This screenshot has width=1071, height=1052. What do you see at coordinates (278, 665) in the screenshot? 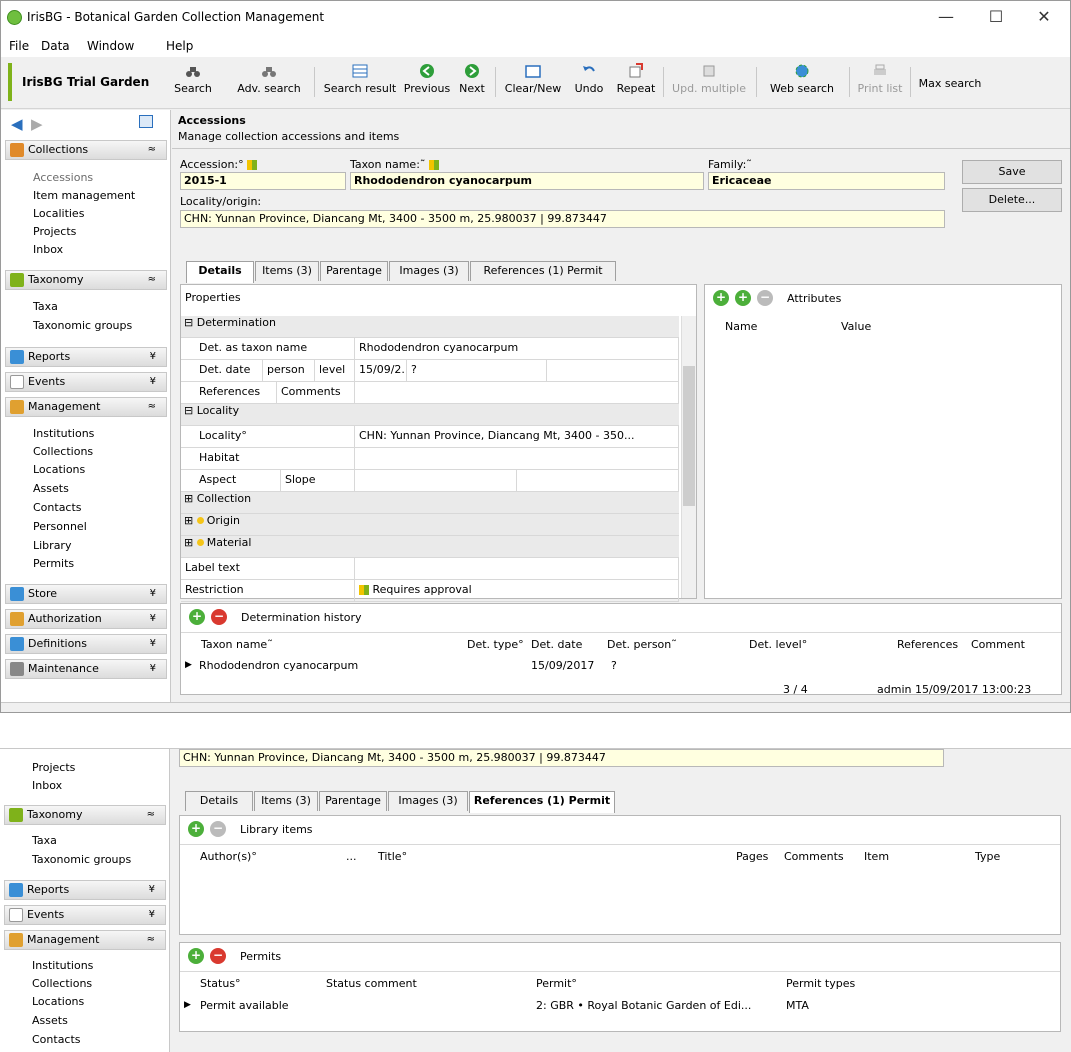
I see `history-taxon: Rhododendron cyanocarpum` at bounding box center [278, 665].